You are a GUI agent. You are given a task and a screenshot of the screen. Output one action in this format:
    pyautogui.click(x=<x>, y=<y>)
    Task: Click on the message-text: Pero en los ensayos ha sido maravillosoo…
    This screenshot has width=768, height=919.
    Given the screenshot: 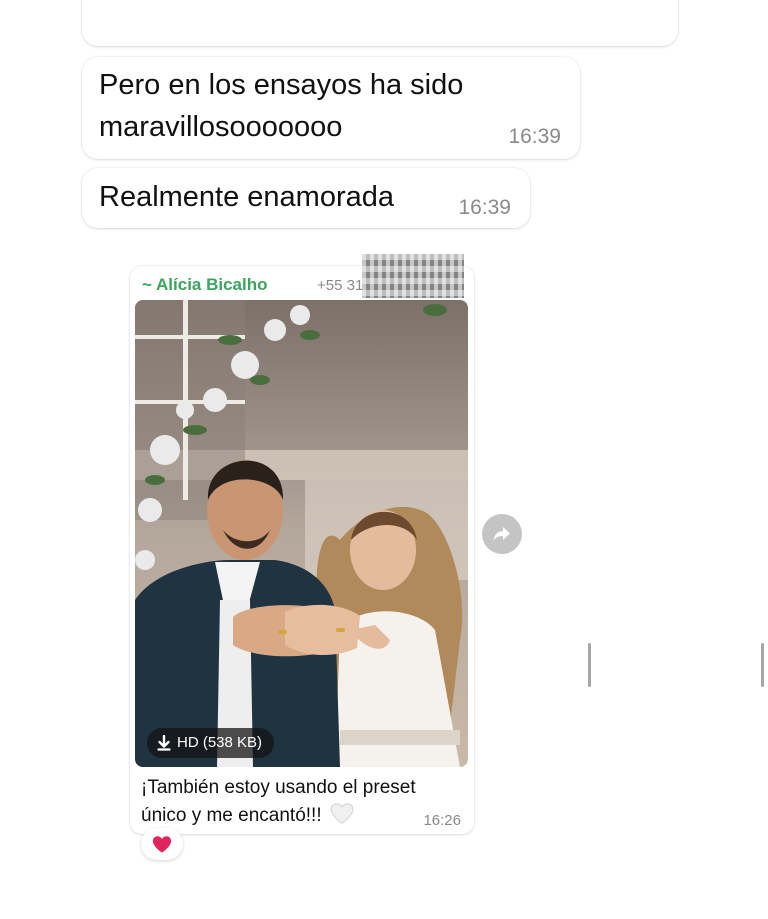 What is the action you would take?
    pyautogui.click(x=281, y=106)
    